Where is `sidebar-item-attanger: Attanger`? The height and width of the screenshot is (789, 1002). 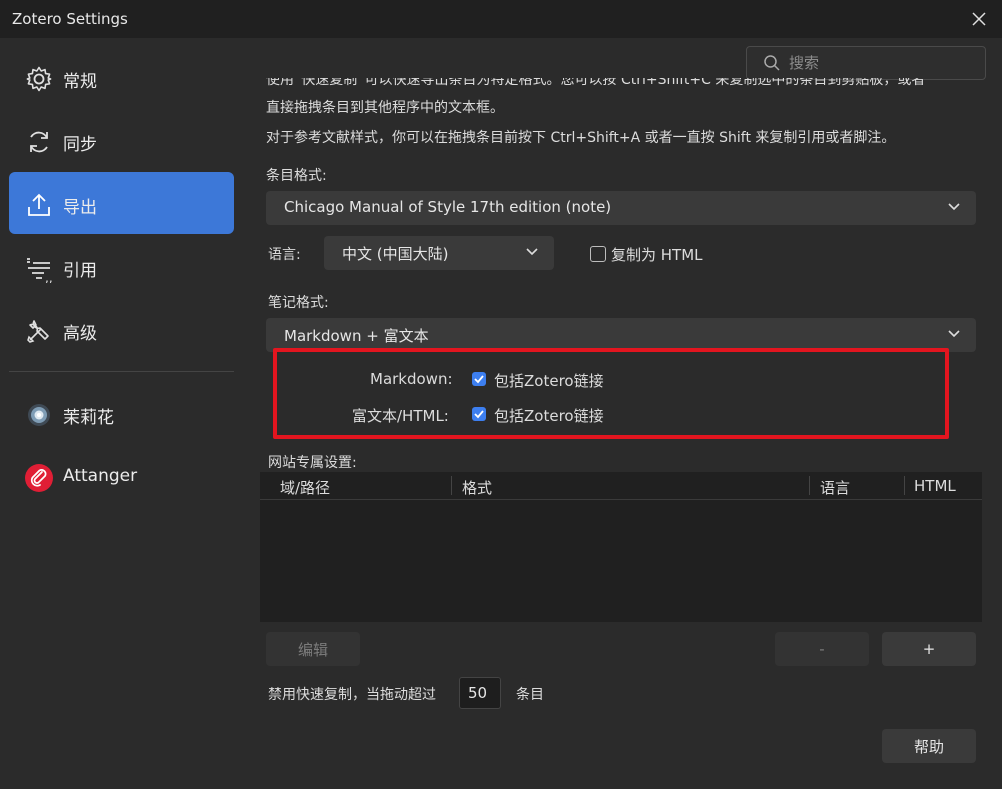 sidebar-item-attanger: Attanger is located at coordinates (121, 476).